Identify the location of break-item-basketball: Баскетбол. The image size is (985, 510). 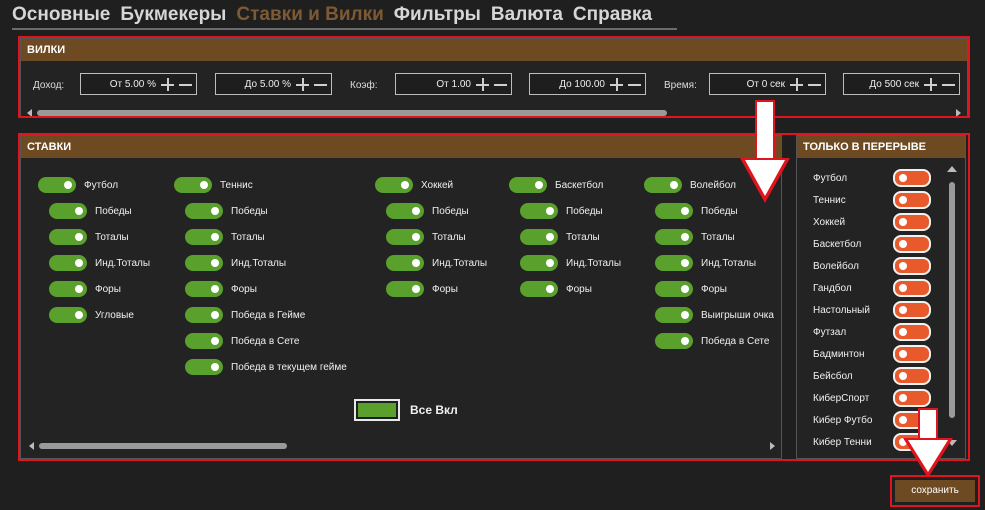
(872, 244).